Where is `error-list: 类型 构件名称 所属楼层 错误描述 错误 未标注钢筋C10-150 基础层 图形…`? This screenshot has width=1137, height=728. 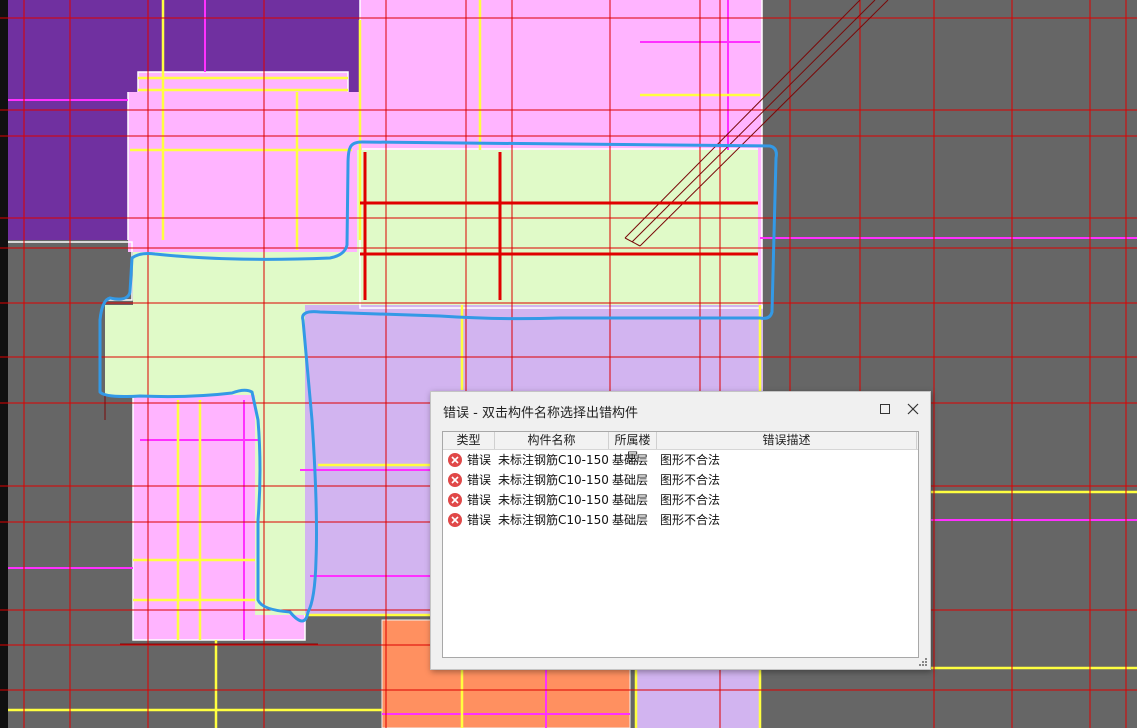
error-list: 类型 构件名称 所属楼层 错误描述 错误 未标注钢筋C10-150 基础层 图形… is located at coordinates (680, 544).